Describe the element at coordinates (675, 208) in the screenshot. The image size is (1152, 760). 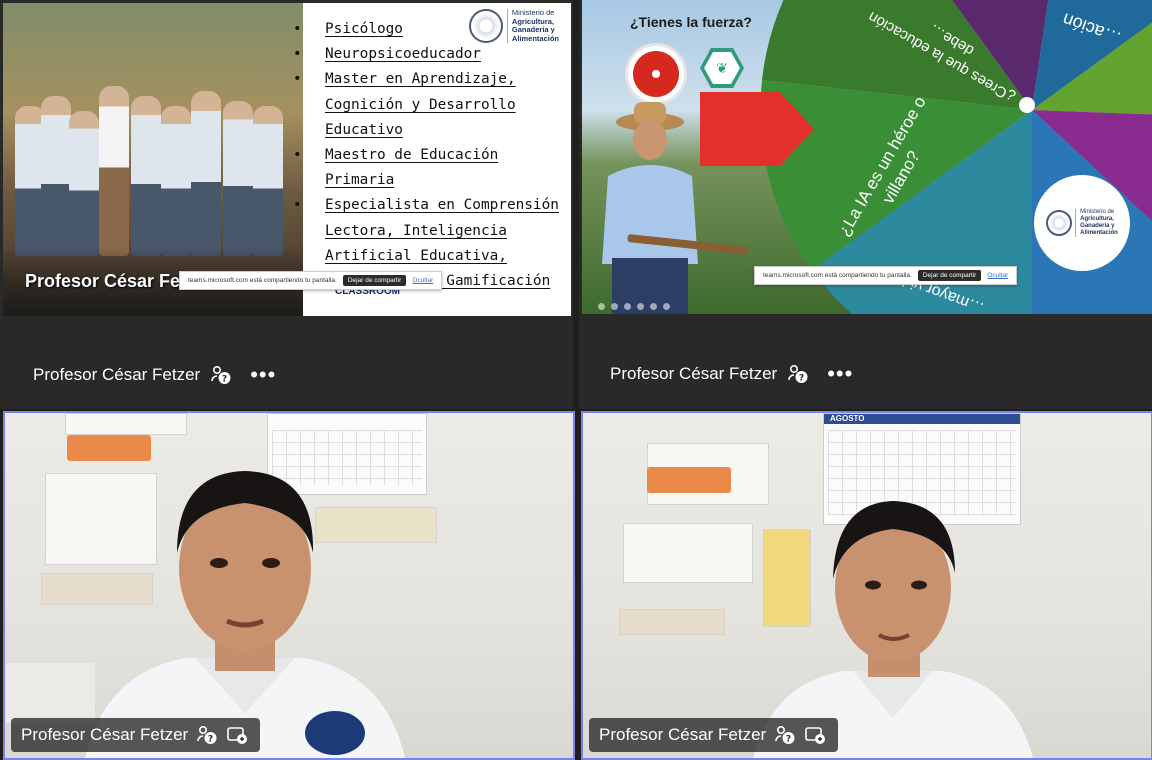
I see `farmer-illustration` at that location.